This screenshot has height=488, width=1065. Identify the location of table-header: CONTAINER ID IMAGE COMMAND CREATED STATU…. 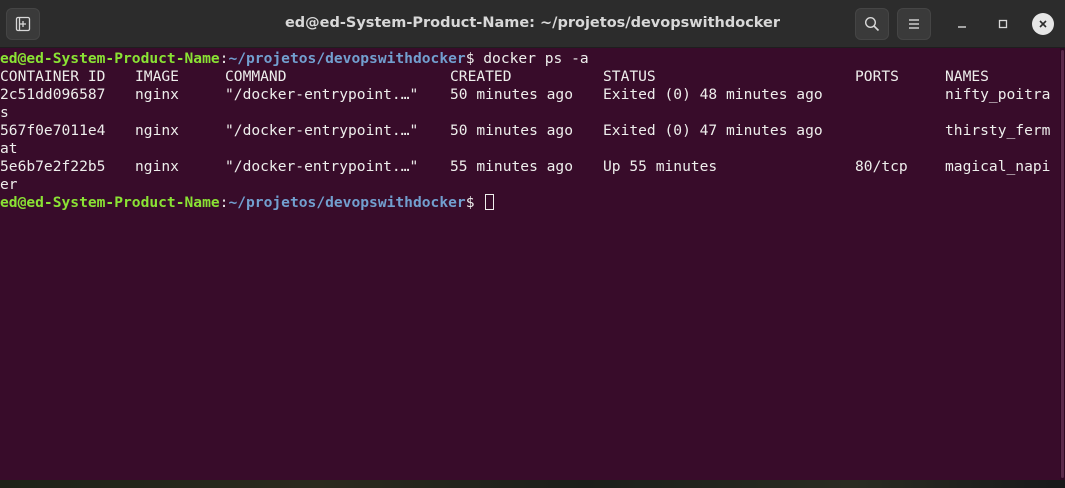
(530, 77).